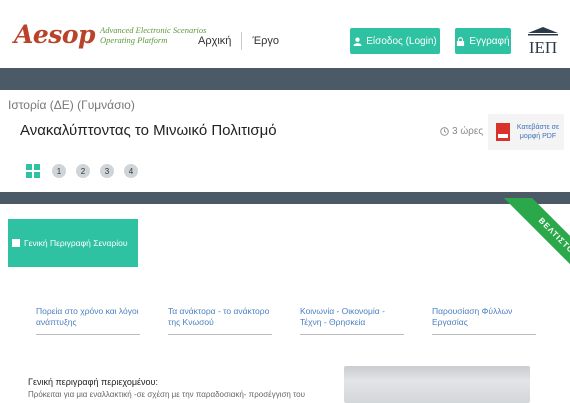  Describe the element at coordinates (543, 47) in the screenshot. I see `iep-logo-text: ΙΕΠ` at that location.